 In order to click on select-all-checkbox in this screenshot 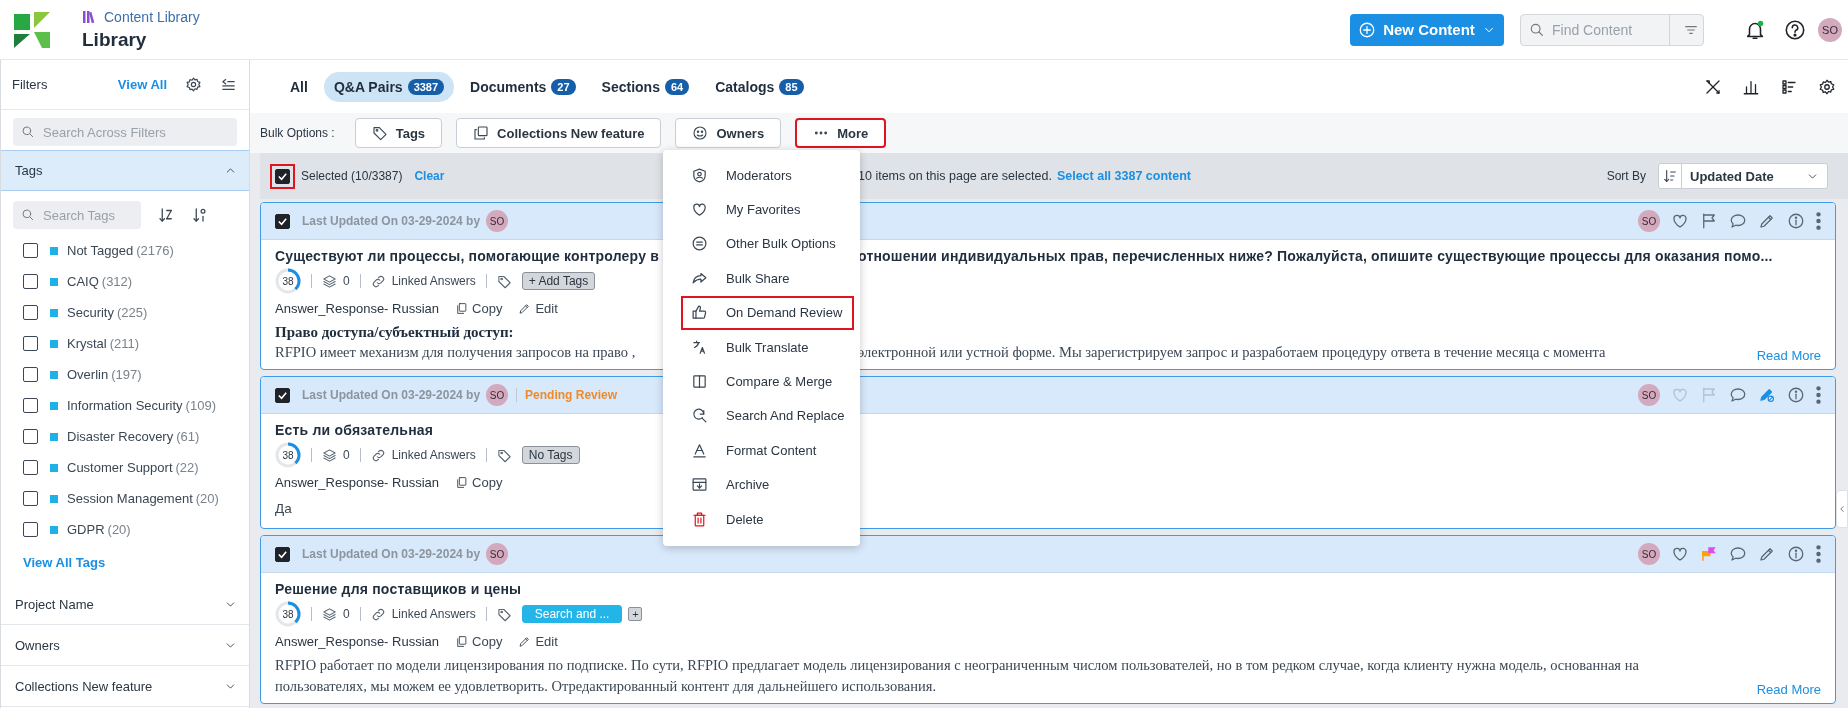, I will do `click(282, 176)`.